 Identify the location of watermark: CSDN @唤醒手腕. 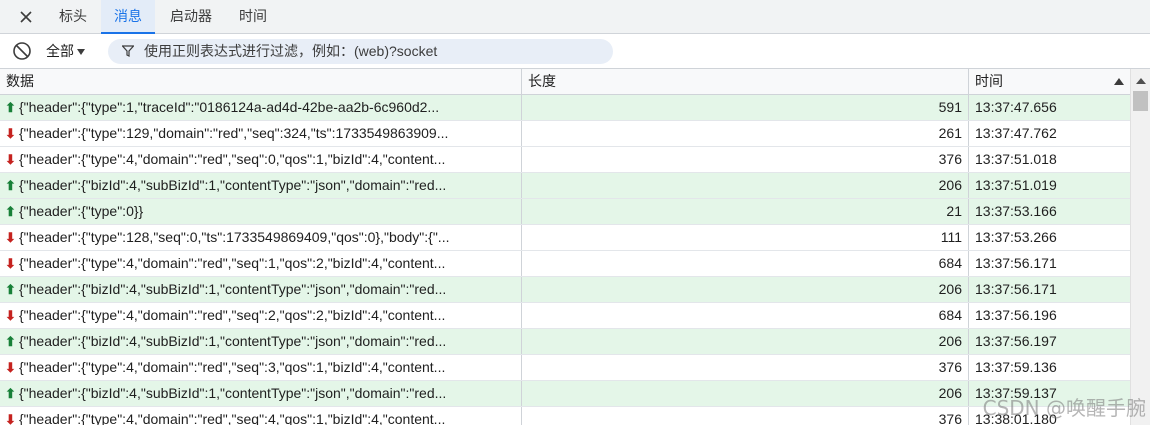
(1064, 408).